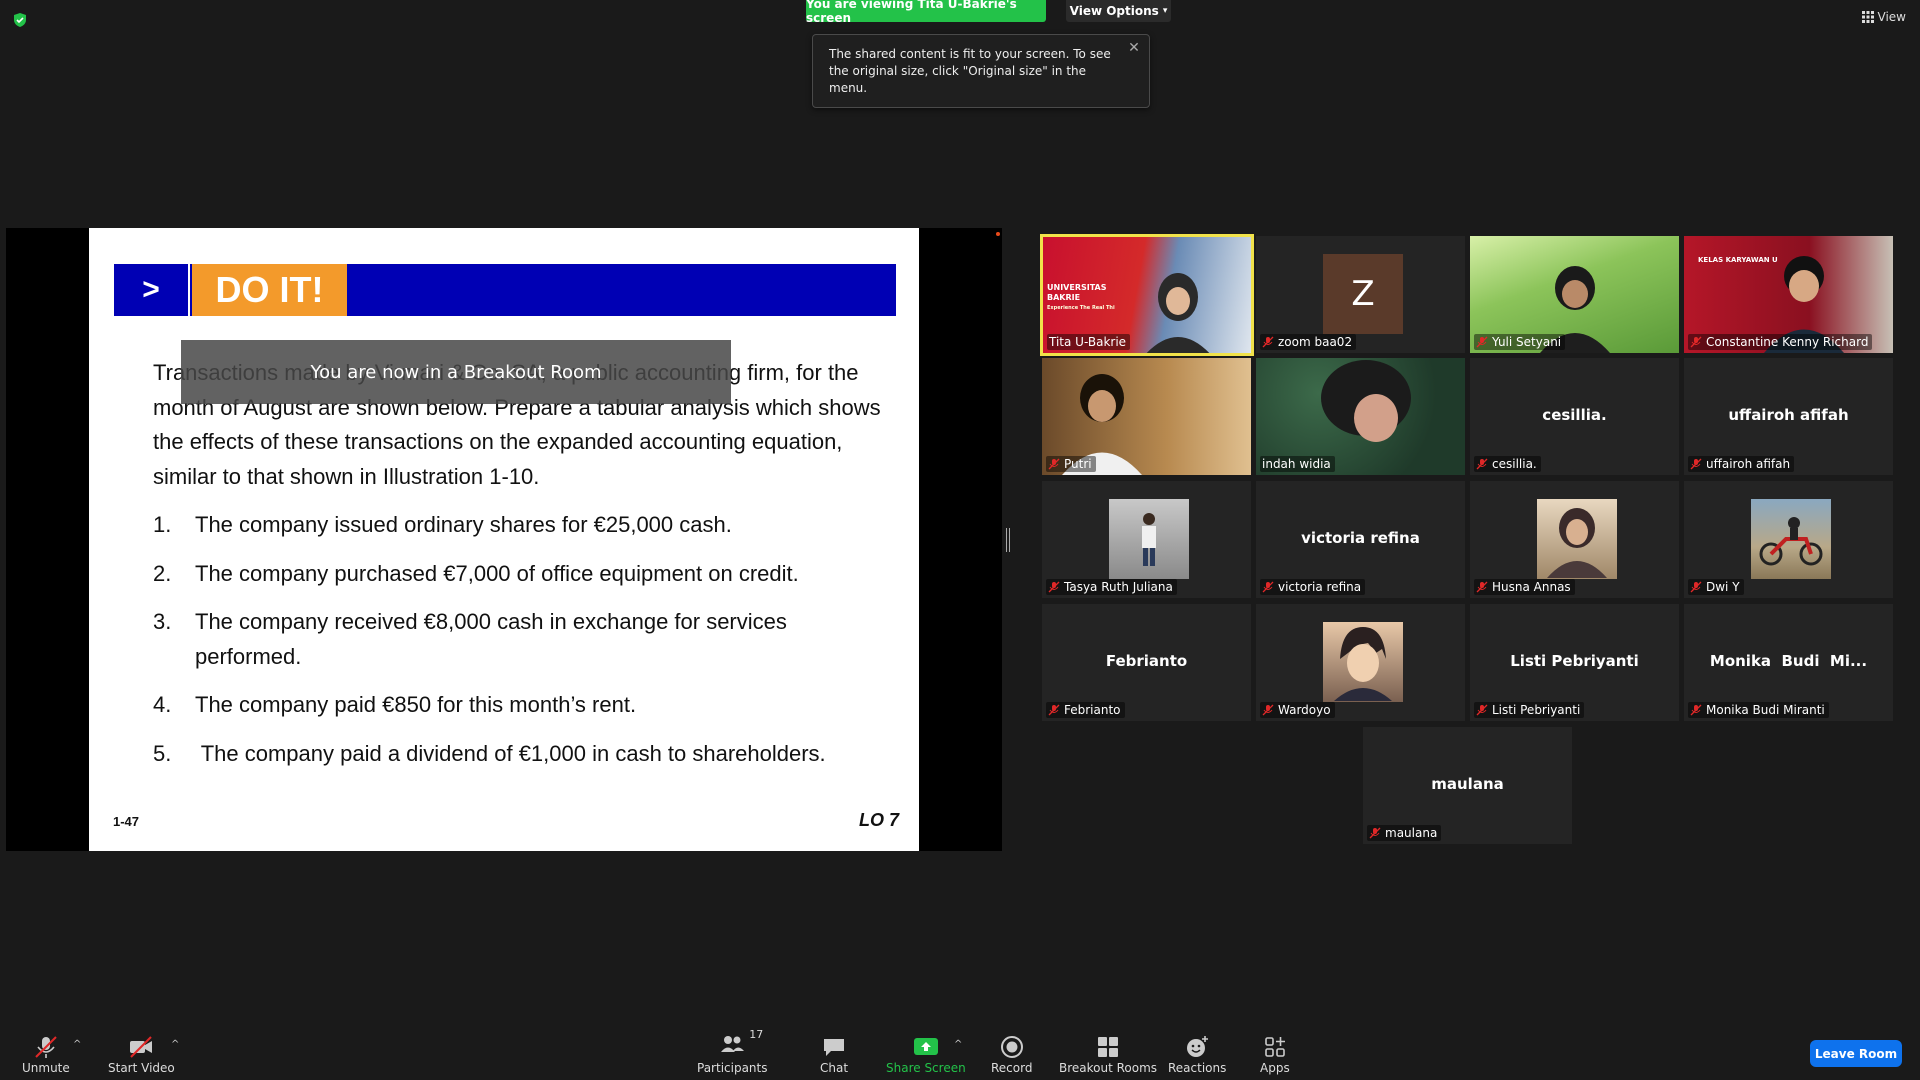 The width and height of the screenshot is (1920, 1080). Describe the element at coordinates (141, 1068) in the screenshot. I see `start-video-label: Start Video` at that location.